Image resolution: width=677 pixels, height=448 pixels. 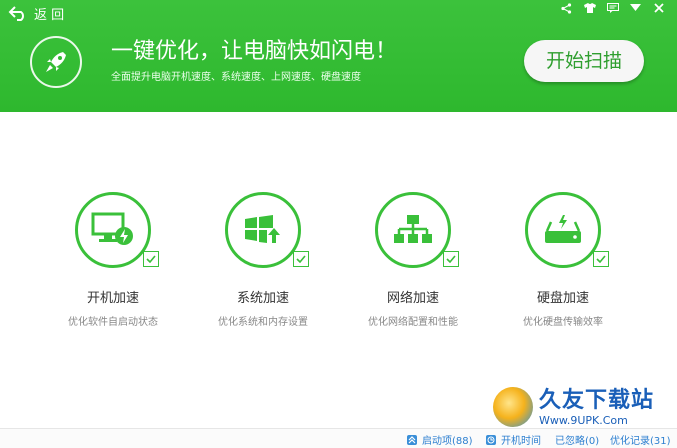 I want to click on feature-title: 网络加速, so click(x=412, y=298).